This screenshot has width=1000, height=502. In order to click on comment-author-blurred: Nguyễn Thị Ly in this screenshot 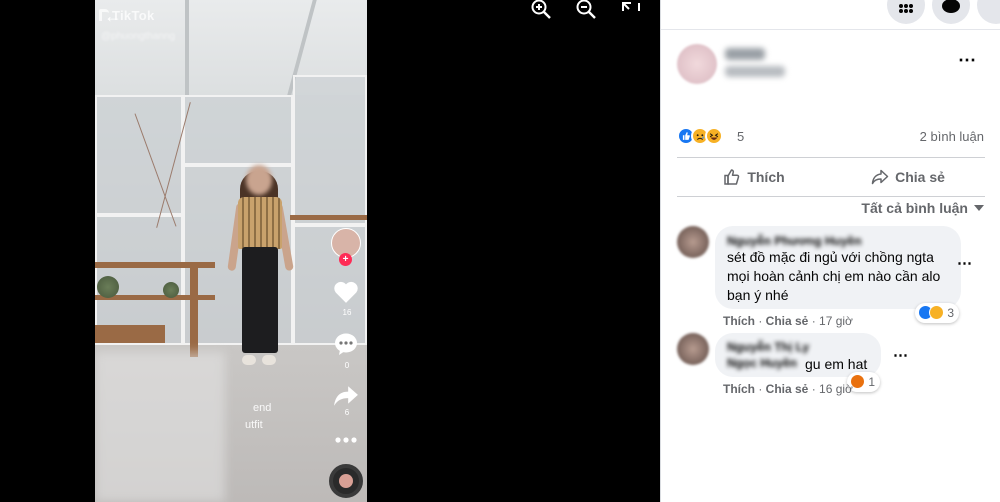, I will do `click(768, 347)`.